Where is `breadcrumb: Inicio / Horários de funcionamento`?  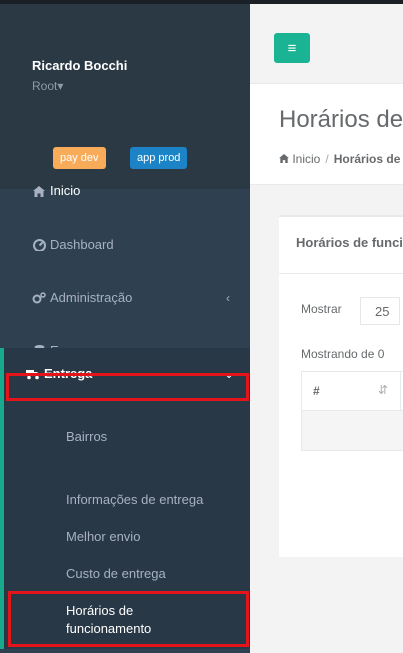
breadcrumb: Inicio / Horários de funcionamento is located at coordinates (341, 159).